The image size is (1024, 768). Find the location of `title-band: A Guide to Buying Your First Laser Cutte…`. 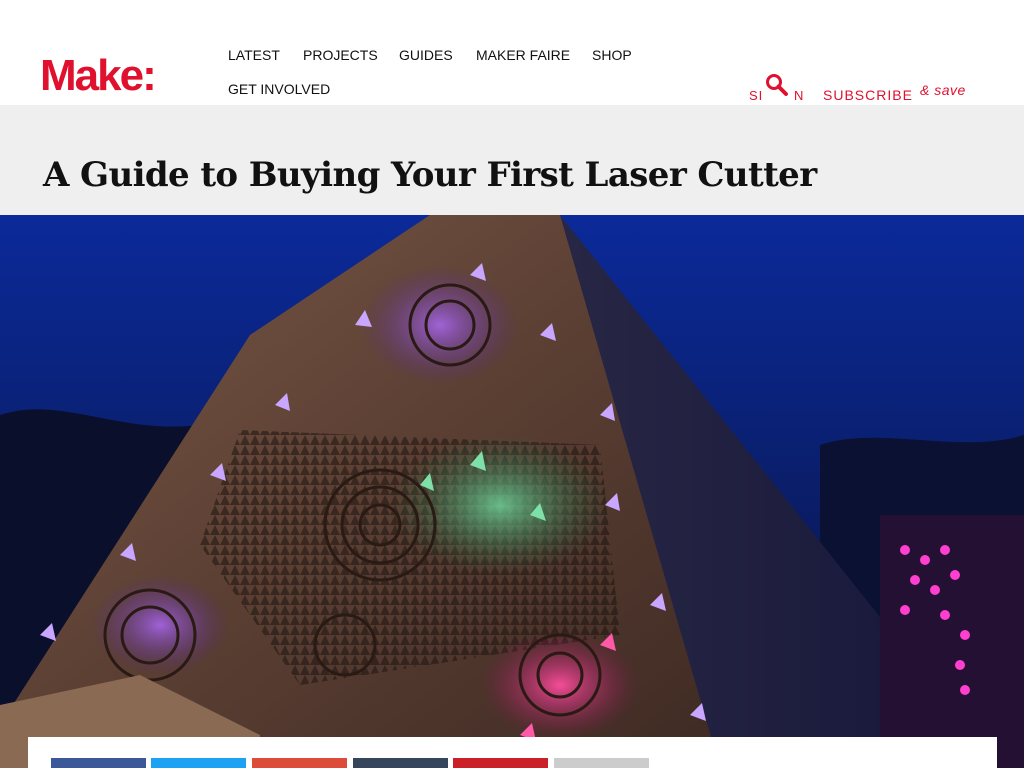

title-band: A Guide to Buying Your First Laser Cutte… is located at coordinates (512, 160).